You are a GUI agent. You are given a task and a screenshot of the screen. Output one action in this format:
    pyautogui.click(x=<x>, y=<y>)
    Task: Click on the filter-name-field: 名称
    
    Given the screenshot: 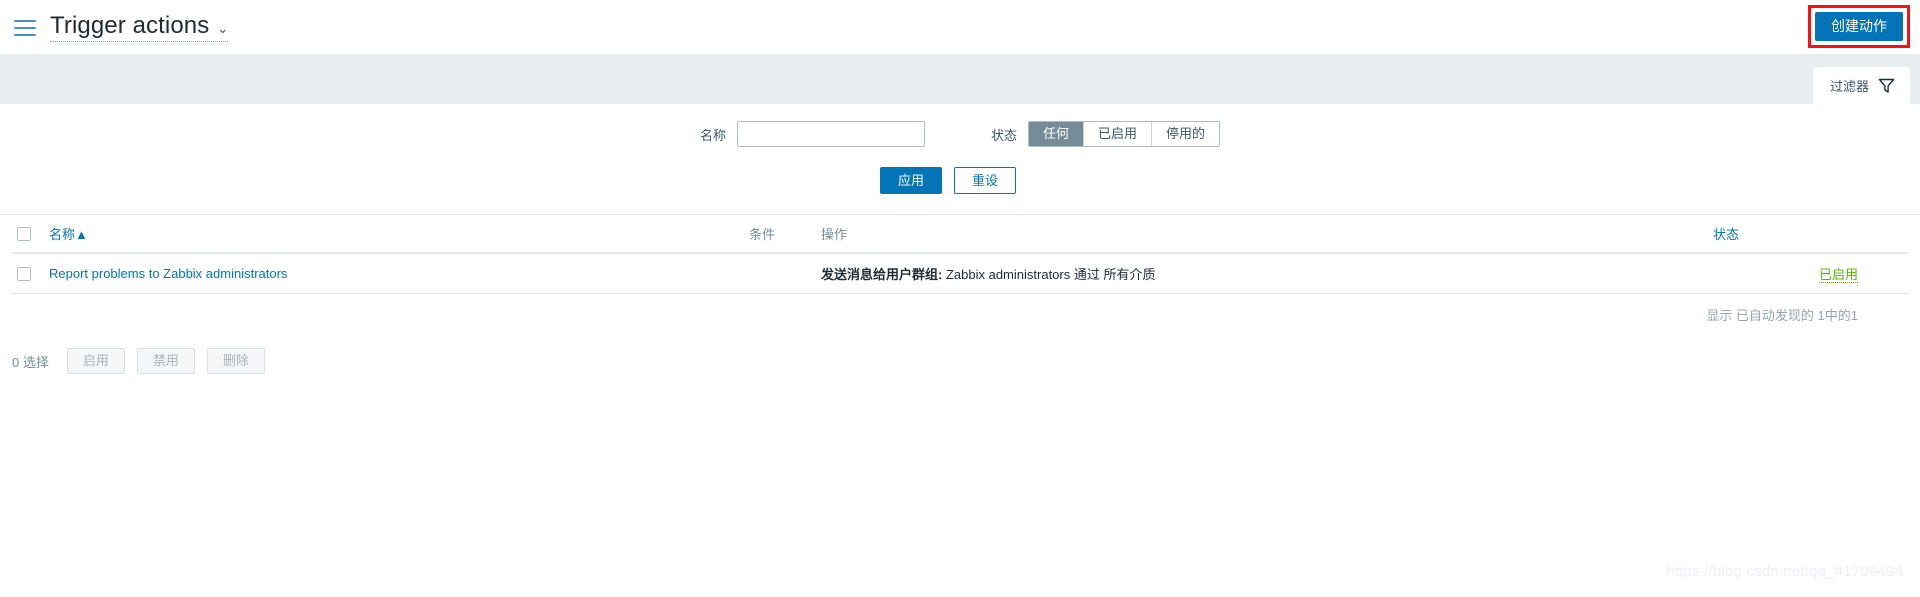 What is the action you would take?
    pyautogui.click(x=812, y=134)
    